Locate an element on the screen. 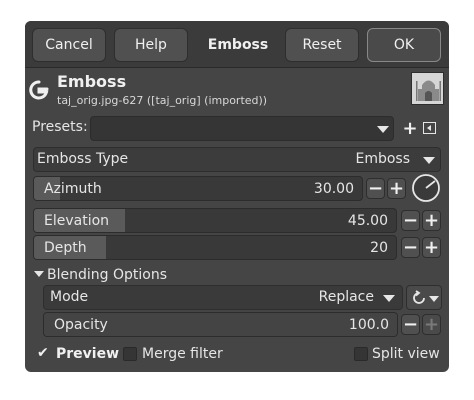  presets-combo is located at coordinates (242, 128).